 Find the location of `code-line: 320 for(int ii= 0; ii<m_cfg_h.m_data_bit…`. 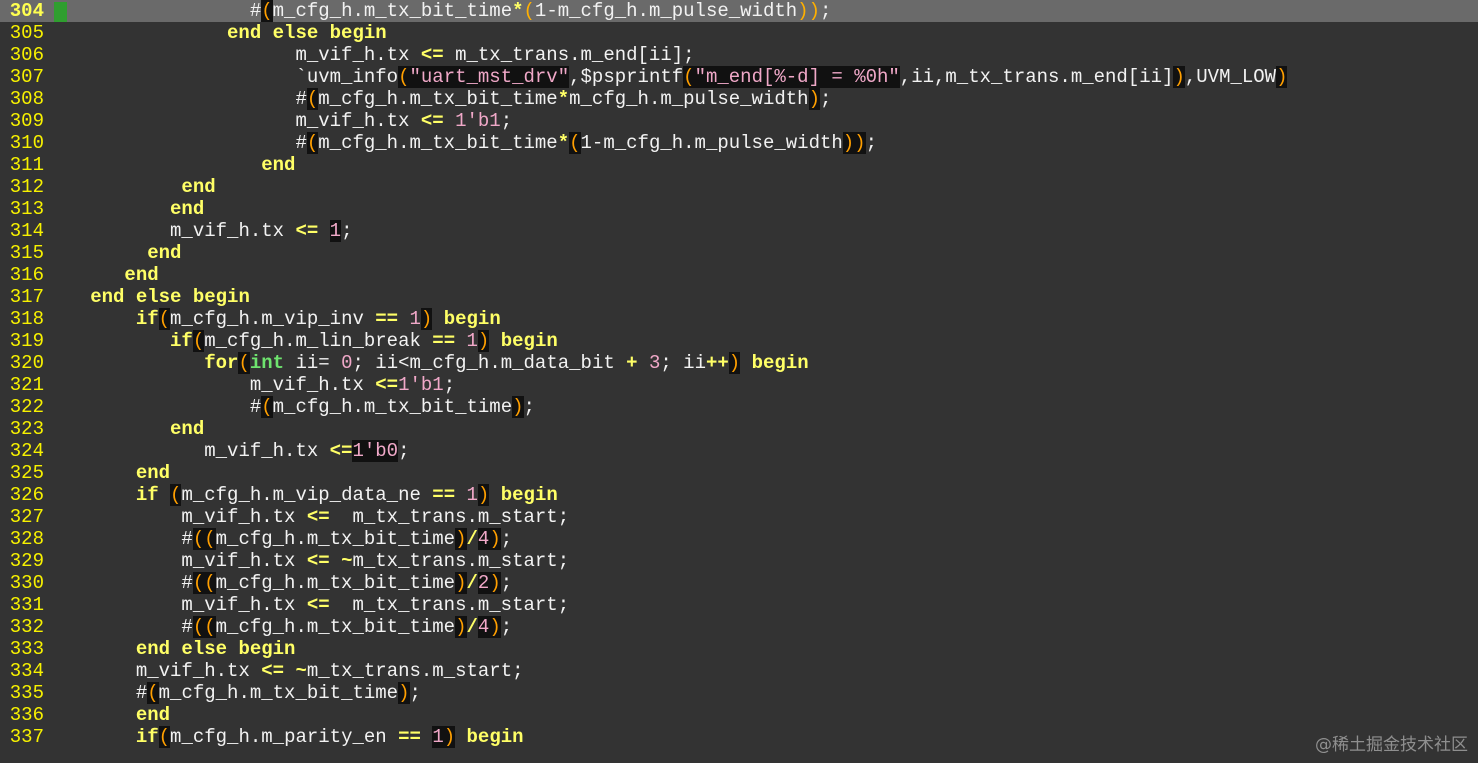

code-line: 320 for(int ii= 0; ii<m_cfg_h.m_data_bit… is located at coordinates (739, 363).